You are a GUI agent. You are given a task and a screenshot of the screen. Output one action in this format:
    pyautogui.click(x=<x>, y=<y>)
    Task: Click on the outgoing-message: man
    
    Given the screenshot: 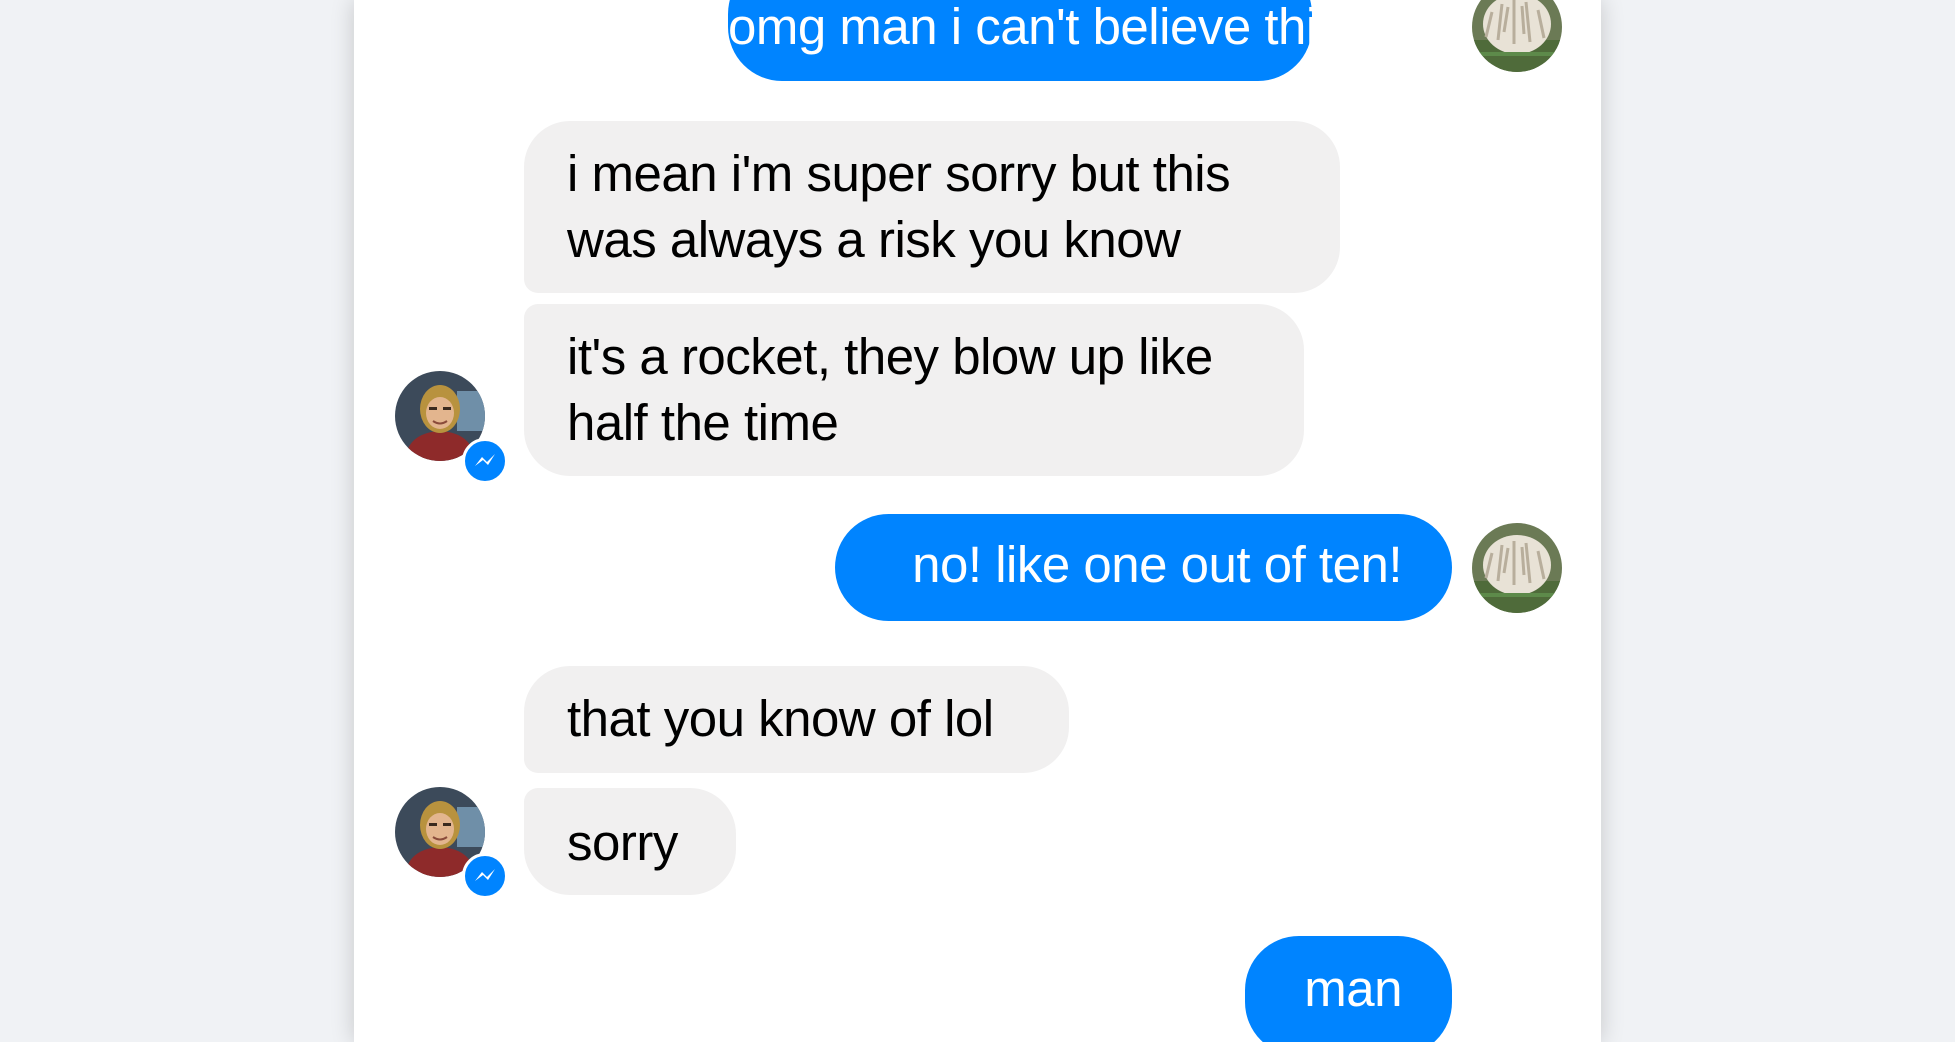 What is the action you would take?
    pyautogui.click(x=1348, y=989)
    